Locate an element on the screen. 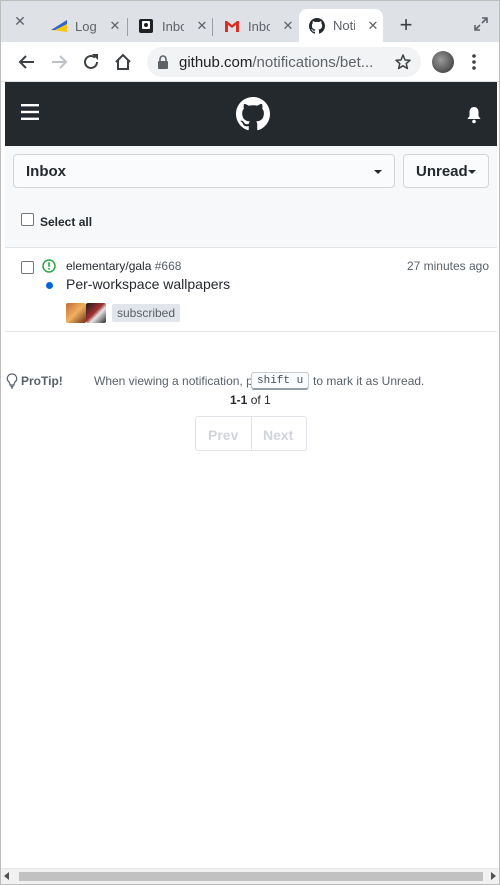 The width and height of the screenshot is (500, 885). issue-number: #668 is located at coordinates (168, 266).